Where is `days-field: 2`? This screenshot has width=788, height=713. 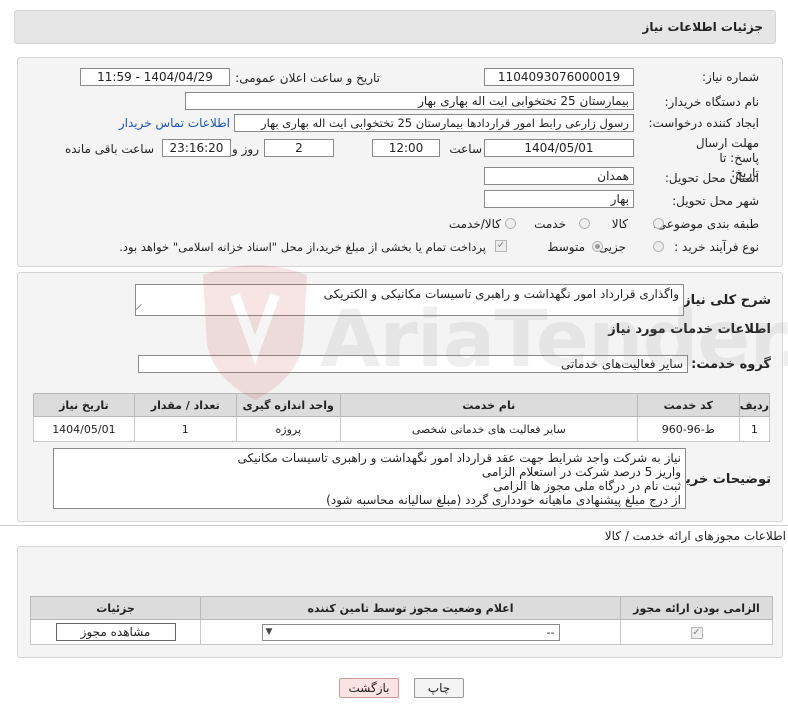 days-field: 2 is located at coordinates (299, 148).